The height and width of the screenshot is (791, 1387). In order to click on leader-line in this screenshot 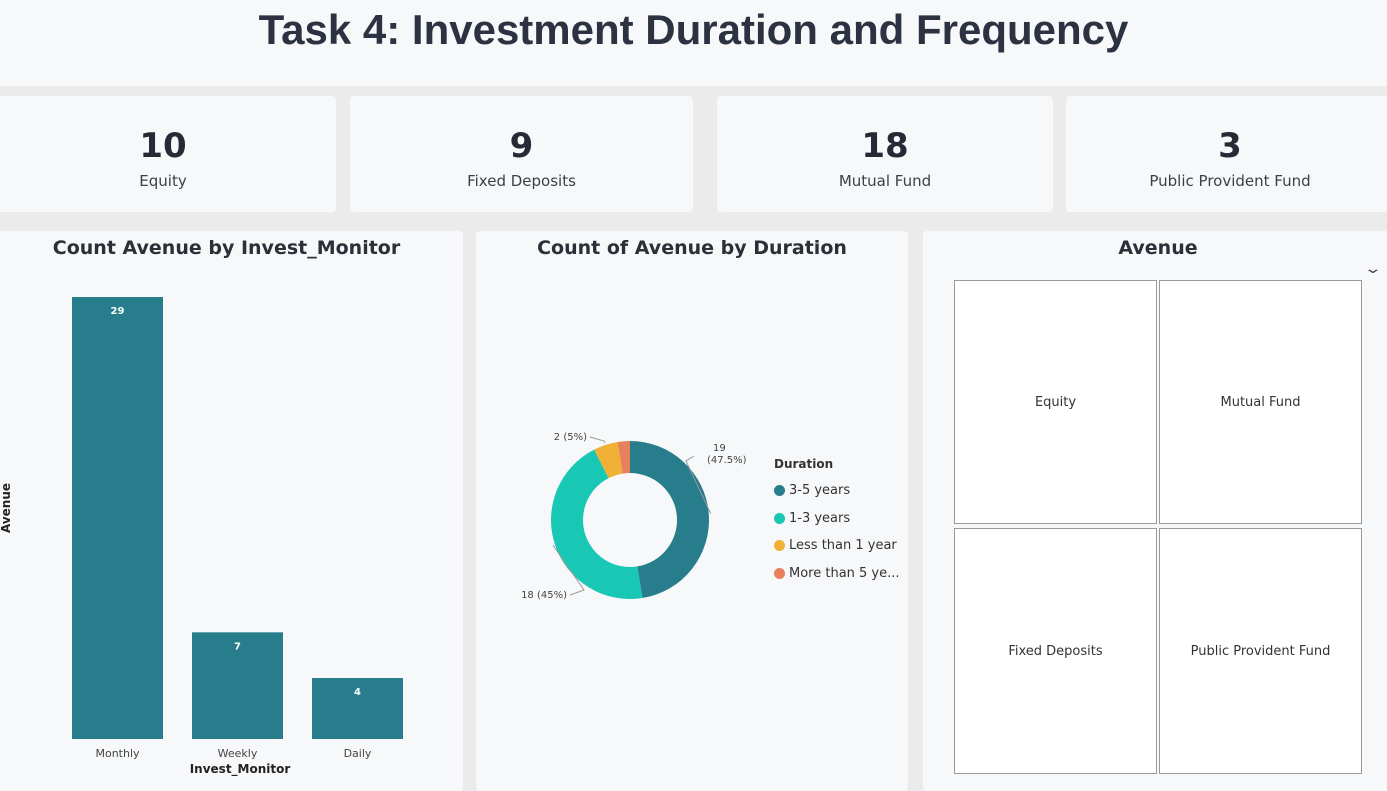, I will do `click(597, 440)`.